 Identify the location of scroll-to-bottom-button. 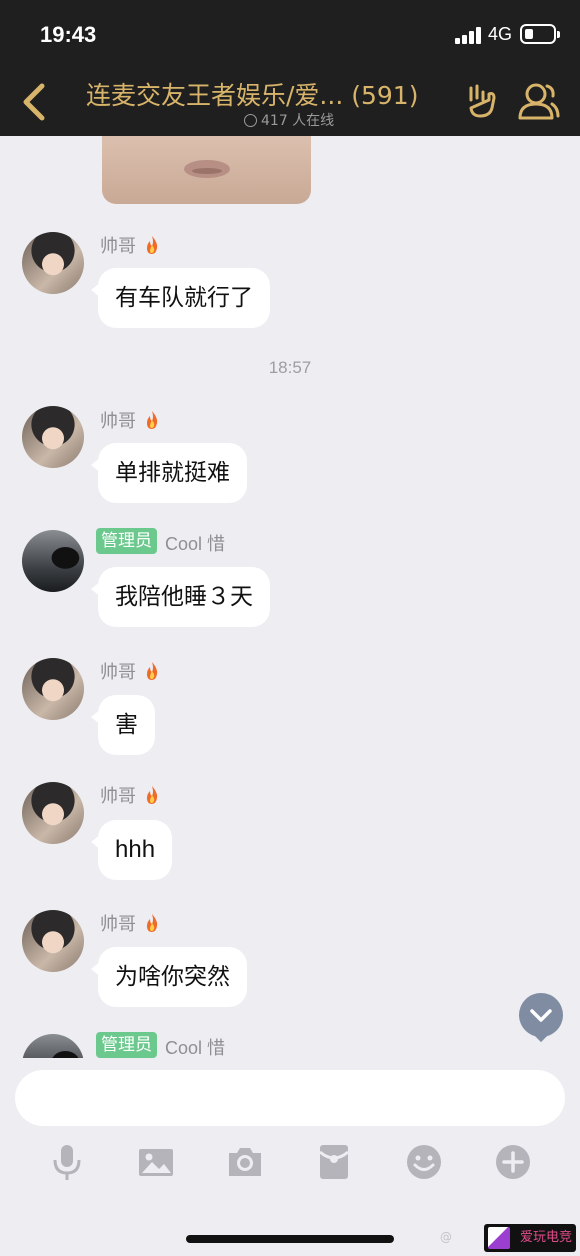
(541, 1015).